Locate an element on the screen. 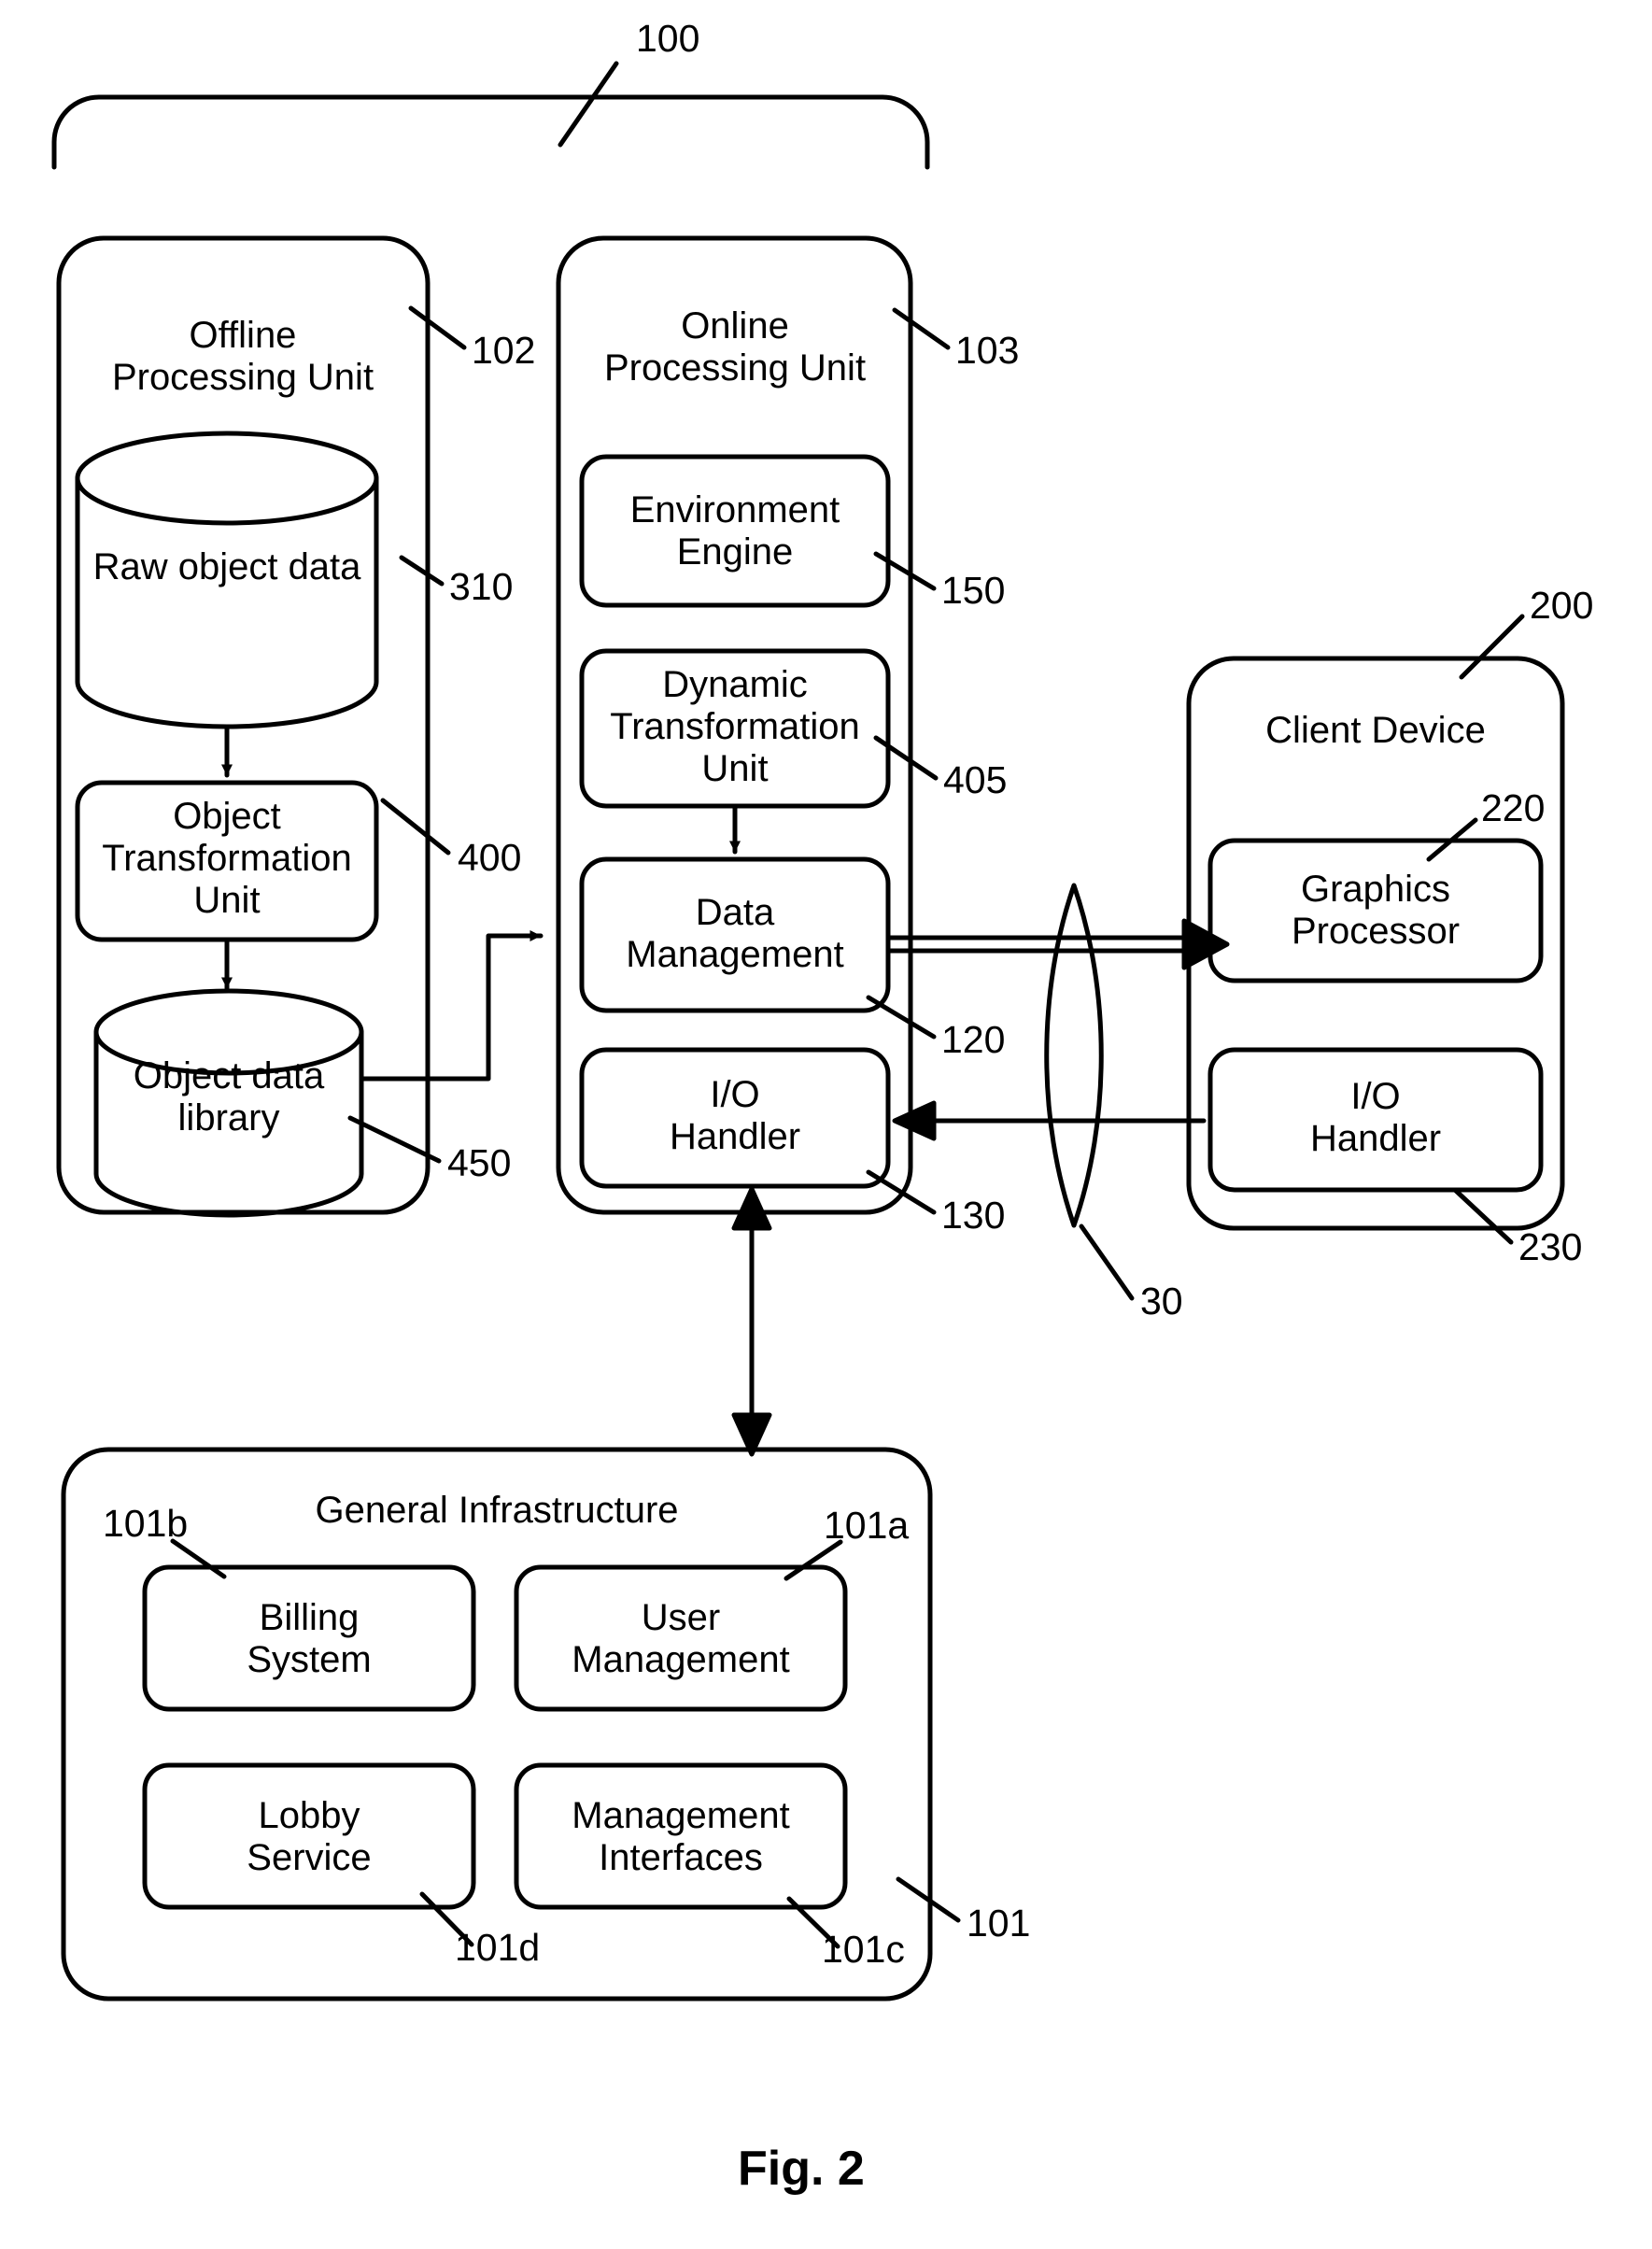 This screenshot has height=2249, width=1652. ref-310: 310 is located at coordinates (481, 587).